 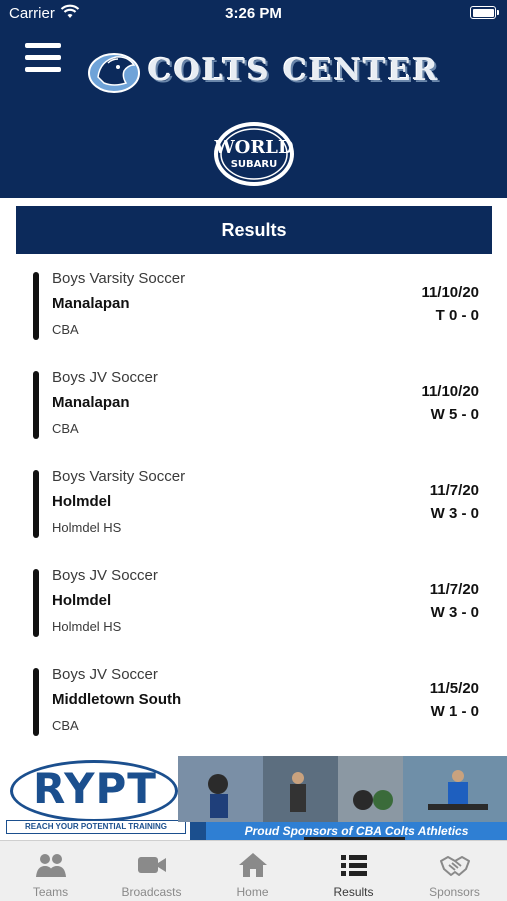 I want to click on tab-label: Teams, so click(x=50, y=892).